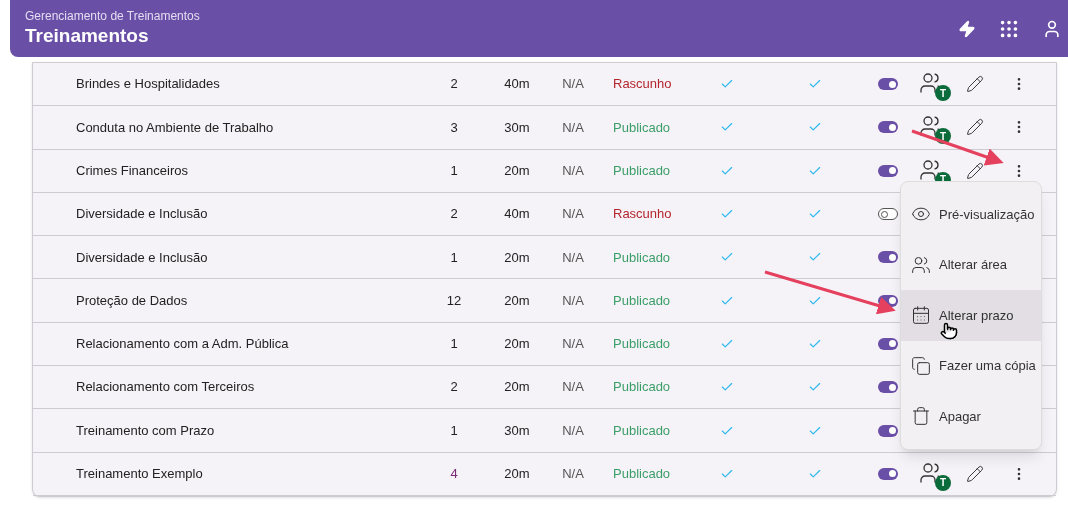 This screenshot has width=1068, height=505. Describe the element at coordinates (971, 315) in the screenshot. I see `menu-item: Alterar prazo` at that location.